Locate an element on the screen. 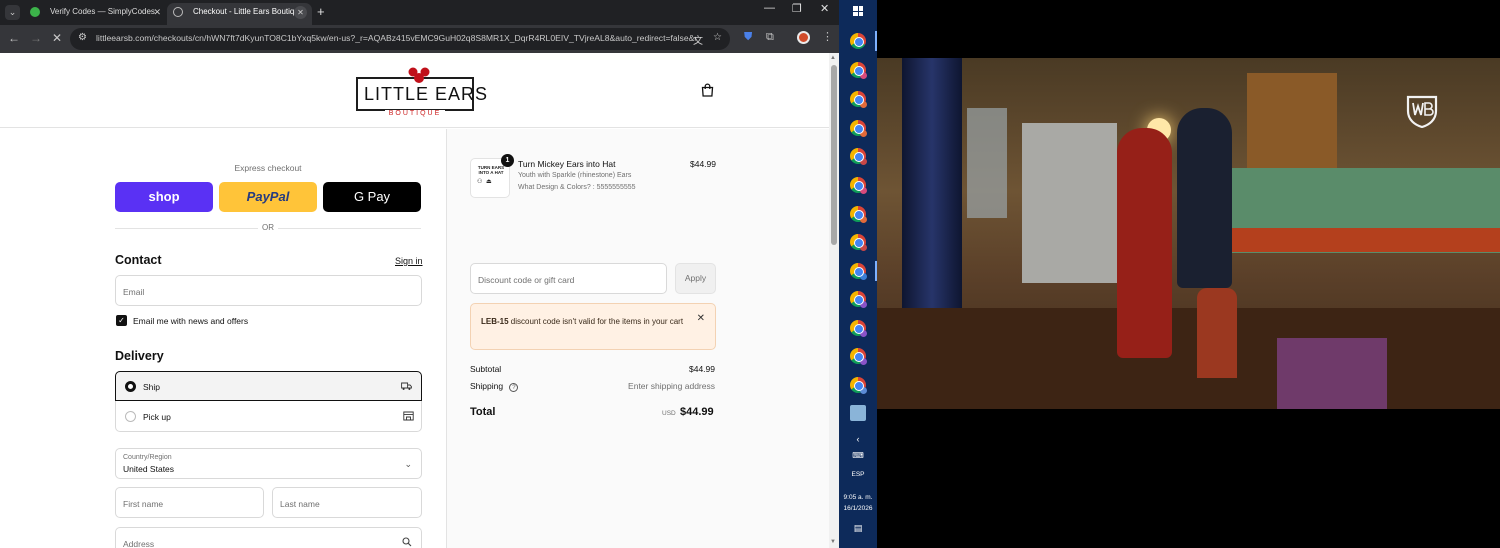  delivery-method-group: Ship Pick up is located at coordinates (268, 401).